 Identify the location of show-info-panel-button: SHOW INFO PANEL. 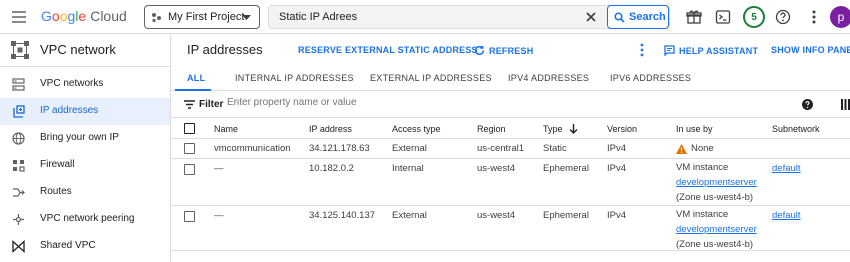
(810, 50).